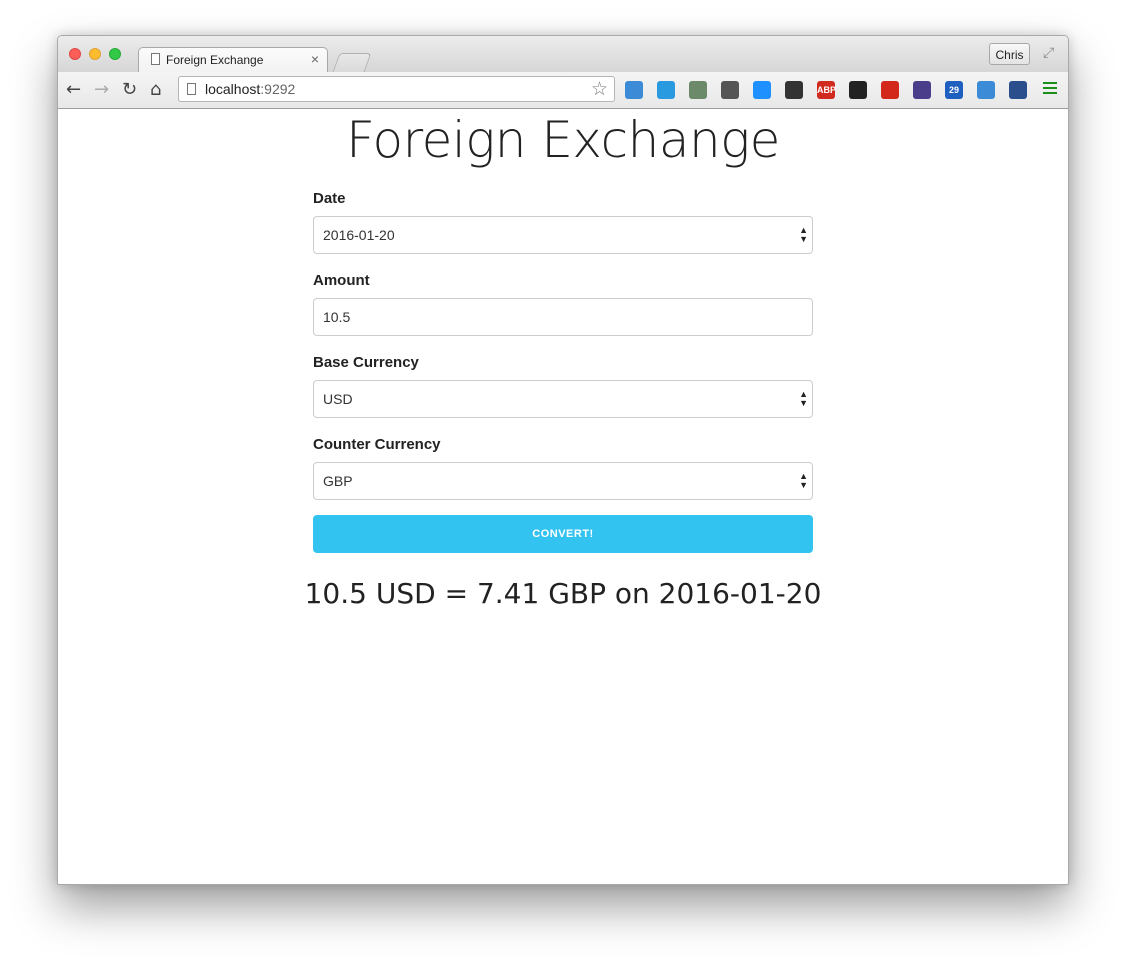  Describe the element at coordinates (129, 89) in the screenshot. I see `reload-icon: ↻` at that location.